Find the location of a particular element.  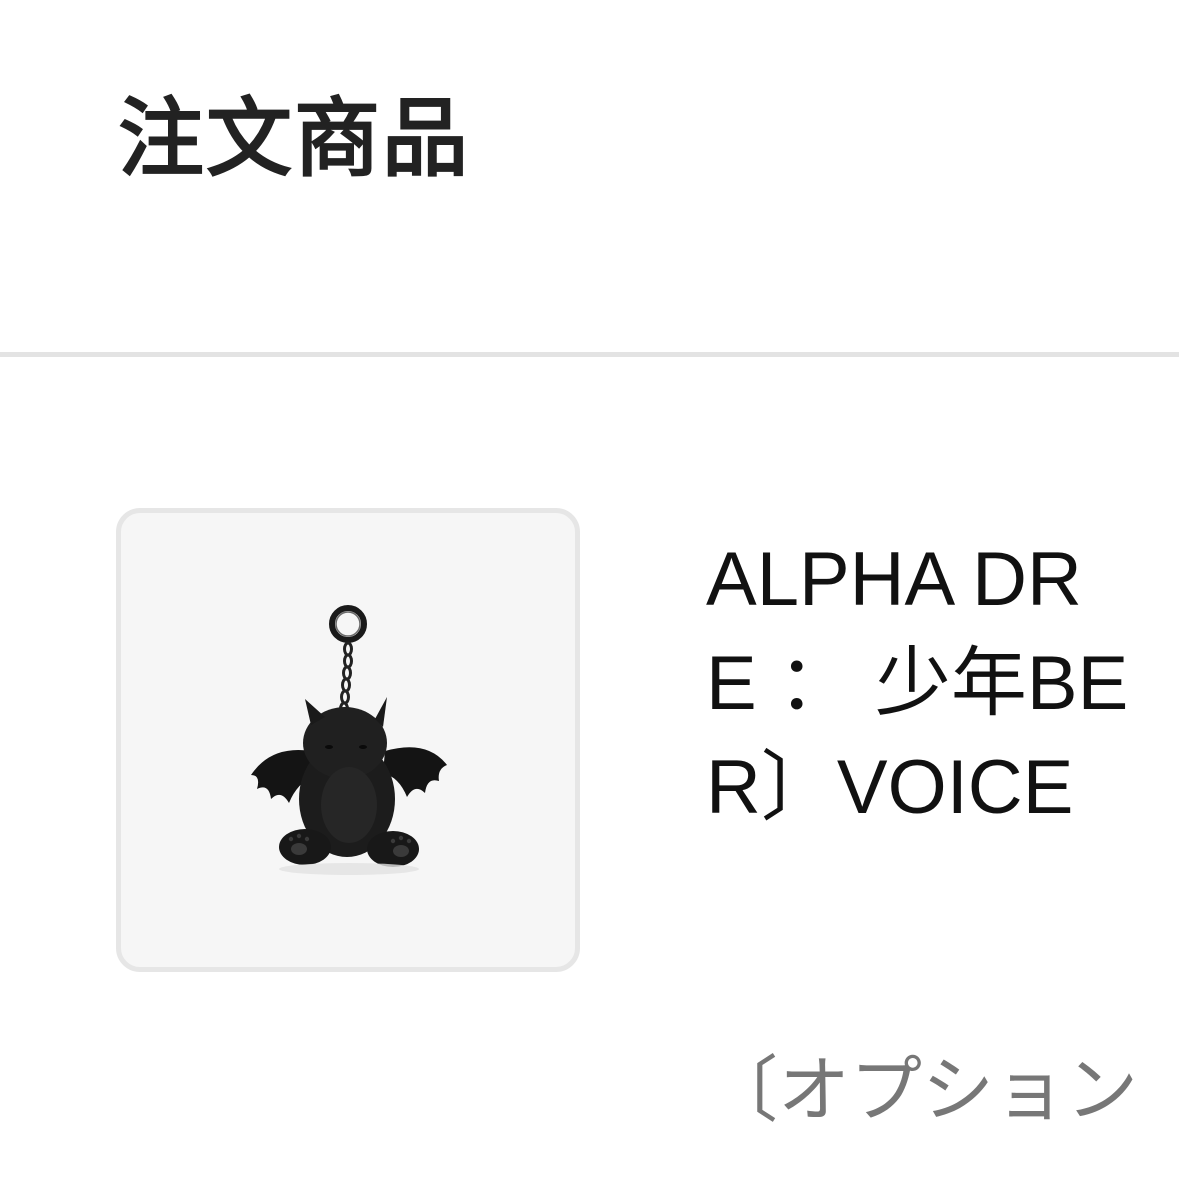

product-name-line: ALPHA DR is located at coordinates (894, 579).